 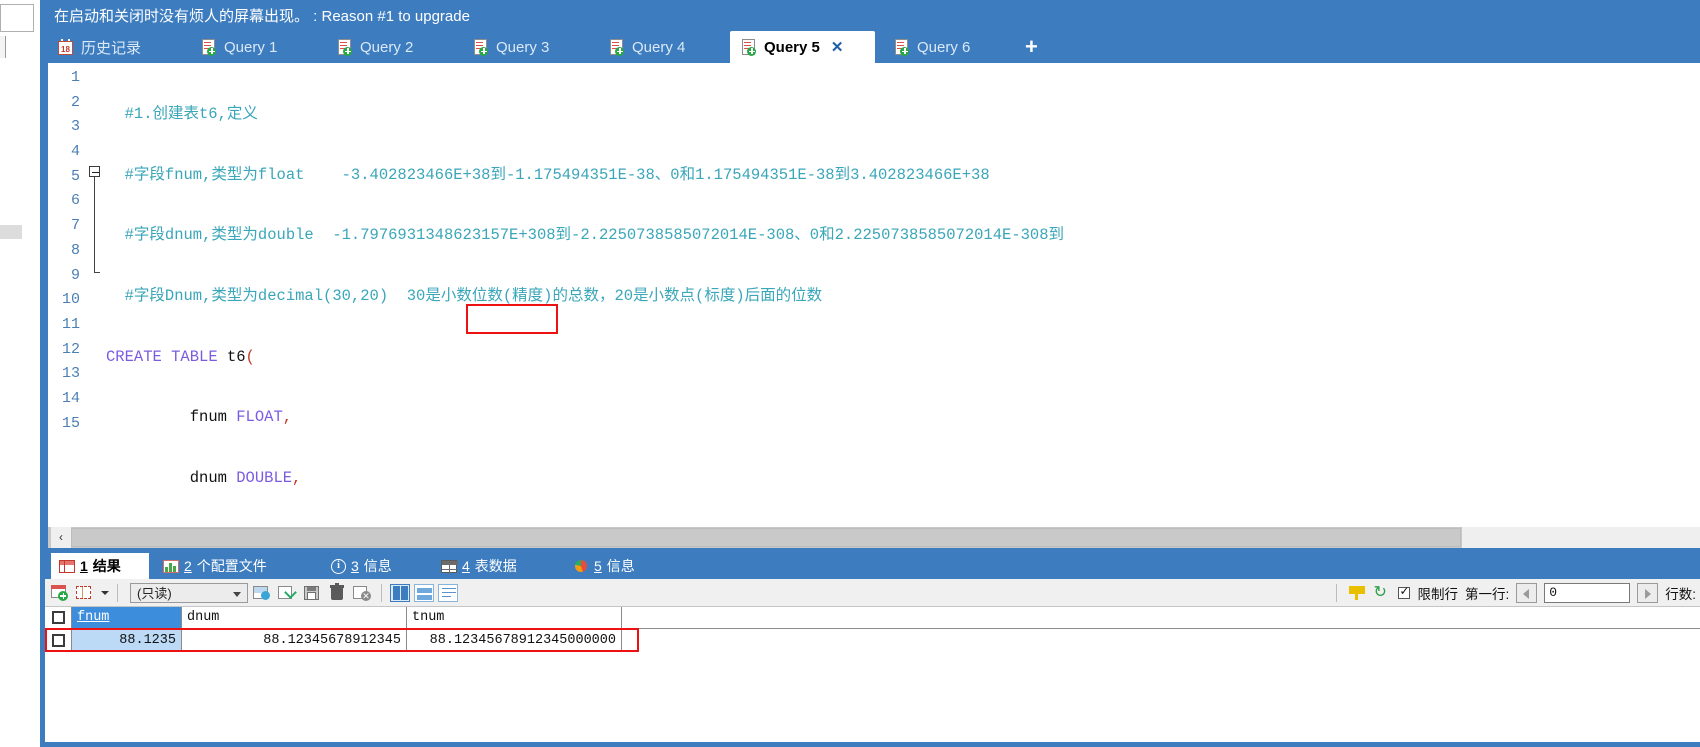 I want to click on tab-query-2: Query 2, so click(x=382, y=47).